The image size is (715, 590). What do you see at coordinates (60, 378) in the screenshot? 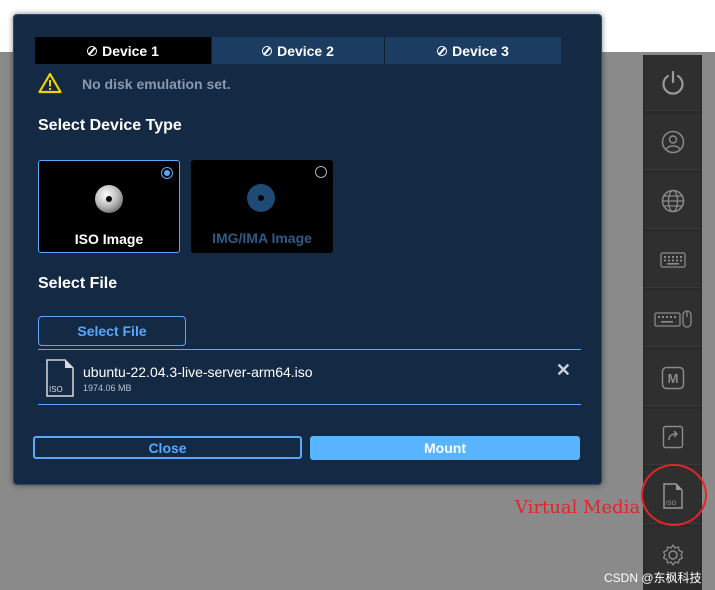
I see `iso-file-icon: ISO` at bounding box center [60, 378].